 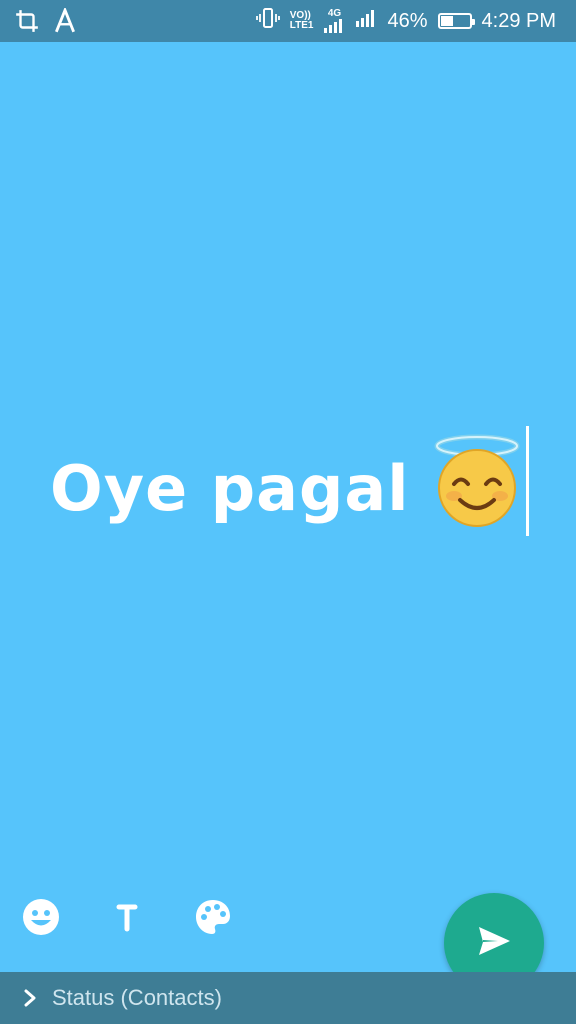 I want to click on crop-icon, so click(x=27, y=21).